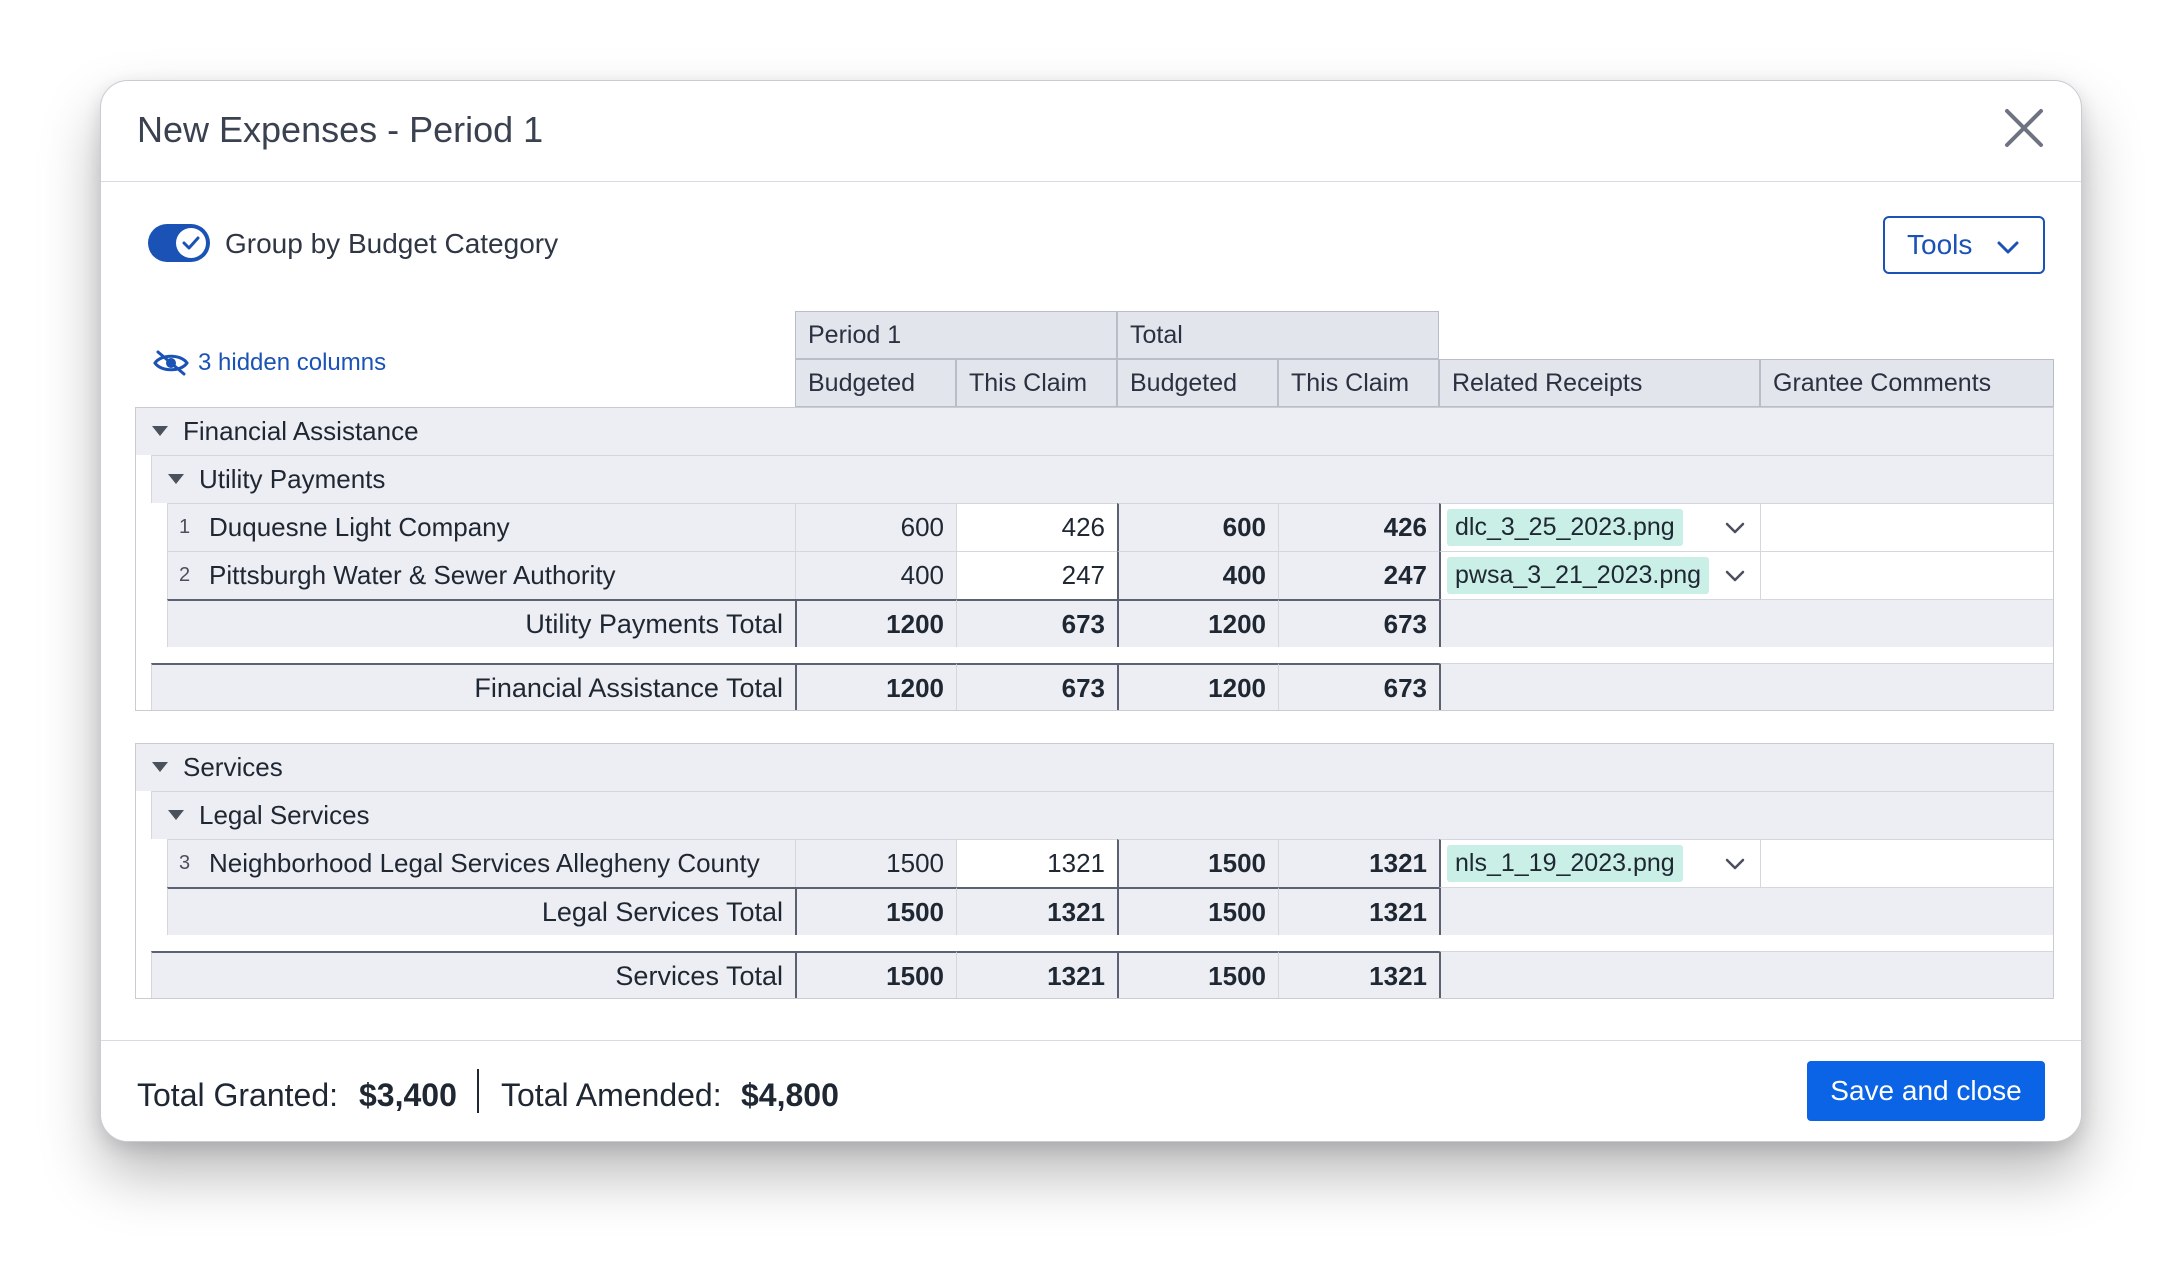  Describe the element at coordinates (1036, 863) in the screenshot. I see `period1-claim-input: 1321` at that location.